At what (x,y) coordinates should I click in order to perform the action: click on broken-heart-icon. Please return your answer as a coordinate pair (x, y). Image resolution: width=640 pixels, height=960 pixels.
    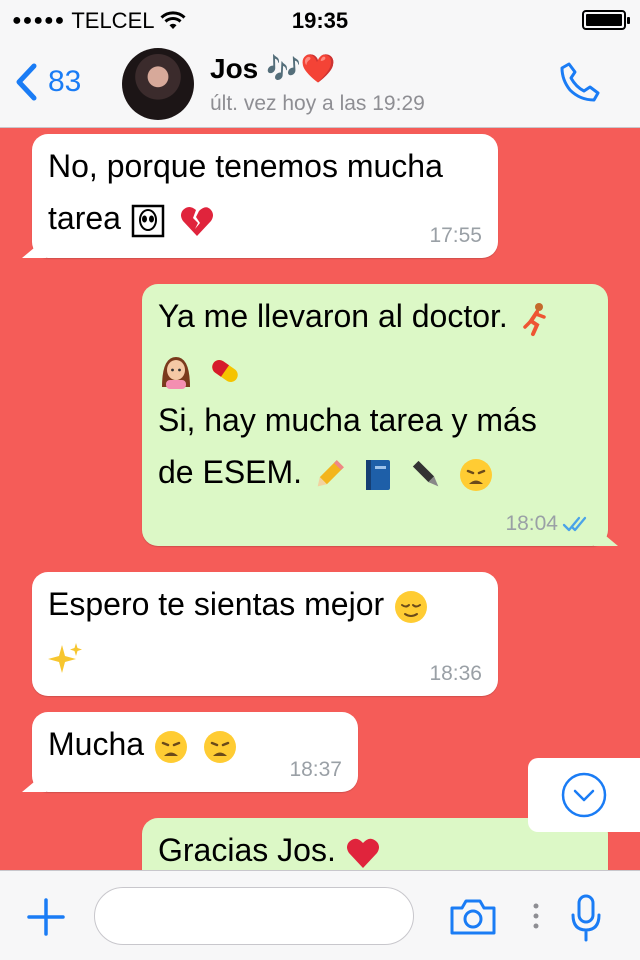
    Looking at the image, I should click on (196, 221).